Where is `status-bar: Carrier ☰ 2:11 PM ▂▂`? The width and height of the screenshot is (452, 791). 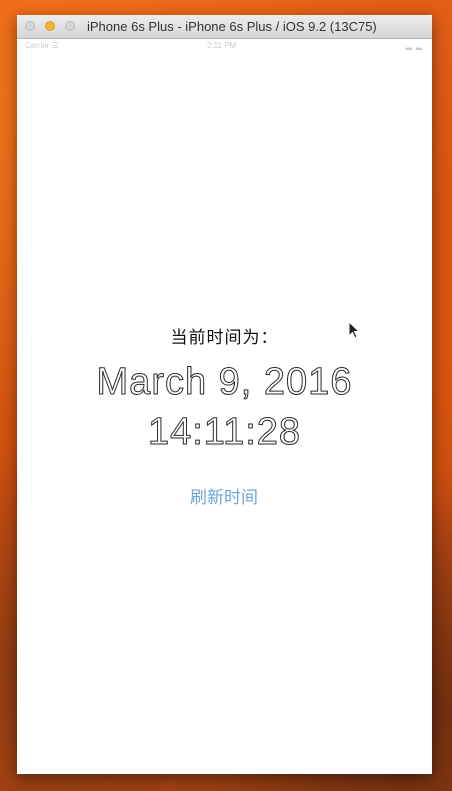 status-bar: Carrier ☰ 2:11 PM ▂▂ is located at coordinates (224, 46).